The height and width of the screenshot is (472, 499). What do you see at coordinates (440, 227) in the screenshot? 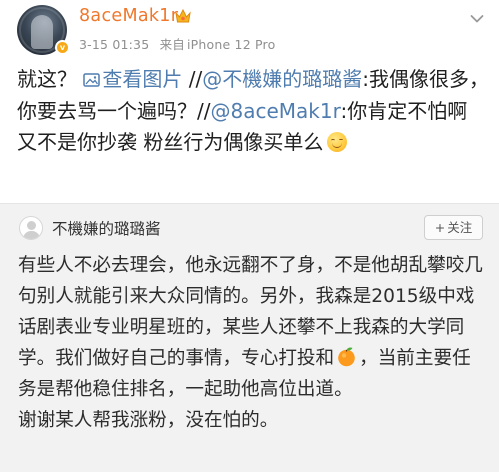
I see `plus-icon: +` at bounding box center [440, 227].